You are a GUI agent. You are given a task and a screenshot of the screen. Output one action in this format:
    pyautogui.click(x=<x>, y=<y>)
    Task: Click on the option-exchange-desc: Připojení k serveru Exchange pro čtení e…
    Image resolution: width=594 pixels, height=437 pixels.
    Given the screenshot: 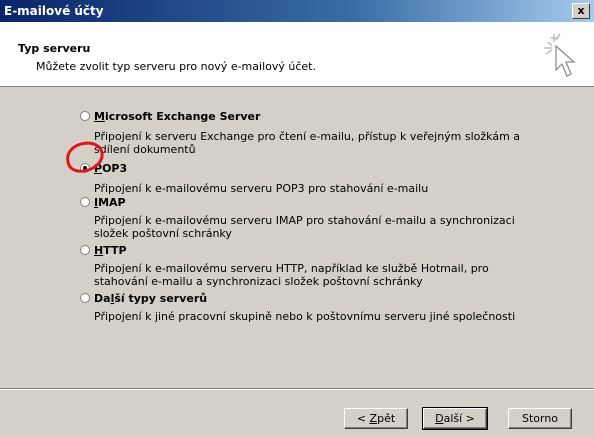 What is the action you would take?
    pyautogui.click(x=307, y=143)
    